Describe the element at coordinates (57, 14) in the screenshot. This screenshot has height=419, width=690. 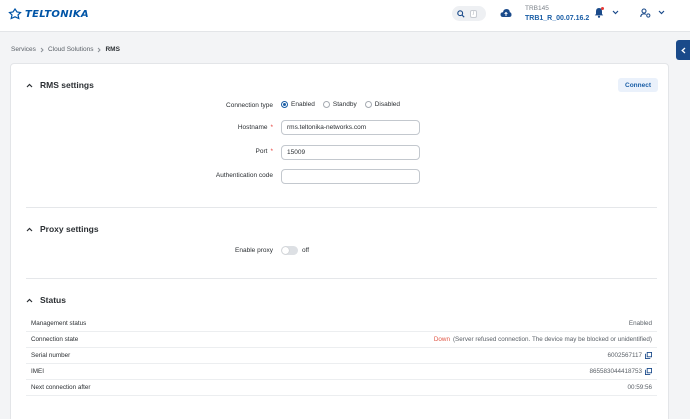
I see `logo-text: TELTONIKA` at that location.